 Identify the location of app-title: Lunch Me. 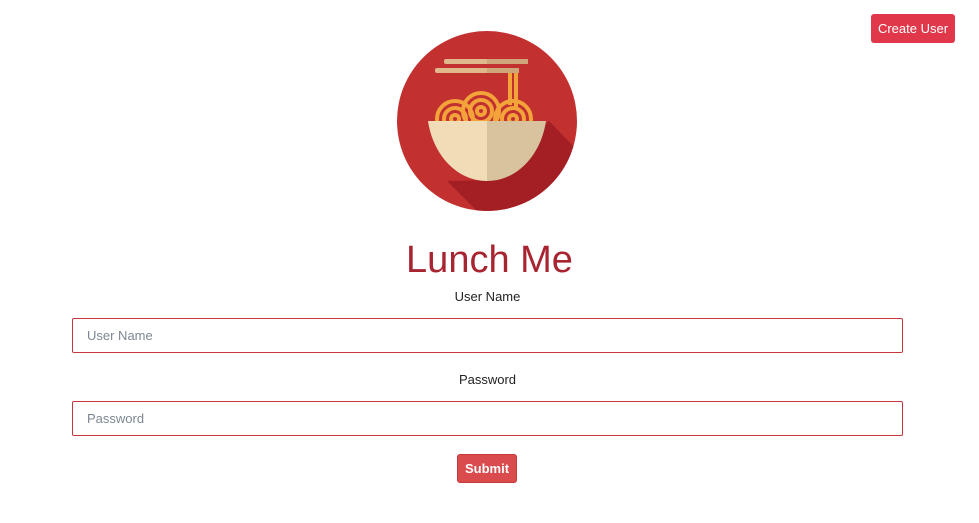
(489, 260).